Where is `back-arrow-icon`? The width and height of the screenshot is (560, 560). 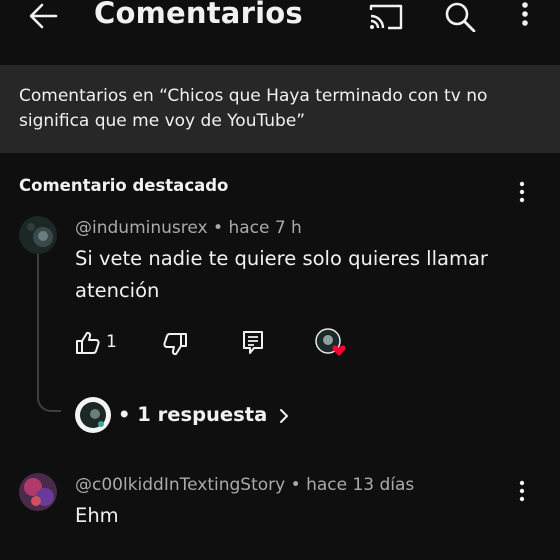 back-arrow-icon is located at coordinates (44, 16).